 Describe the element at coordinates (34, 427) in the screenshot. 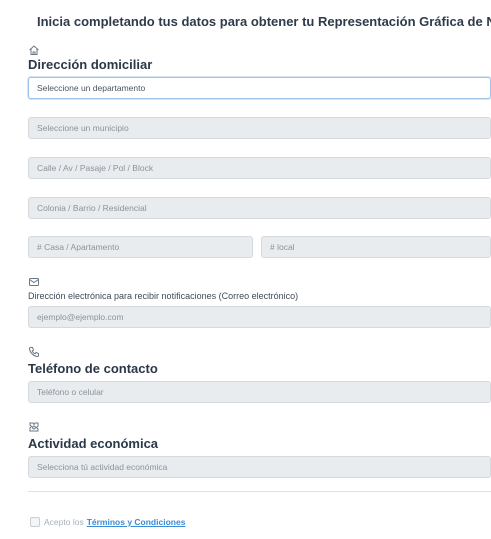

I see `economic-activity-icon` at that location.